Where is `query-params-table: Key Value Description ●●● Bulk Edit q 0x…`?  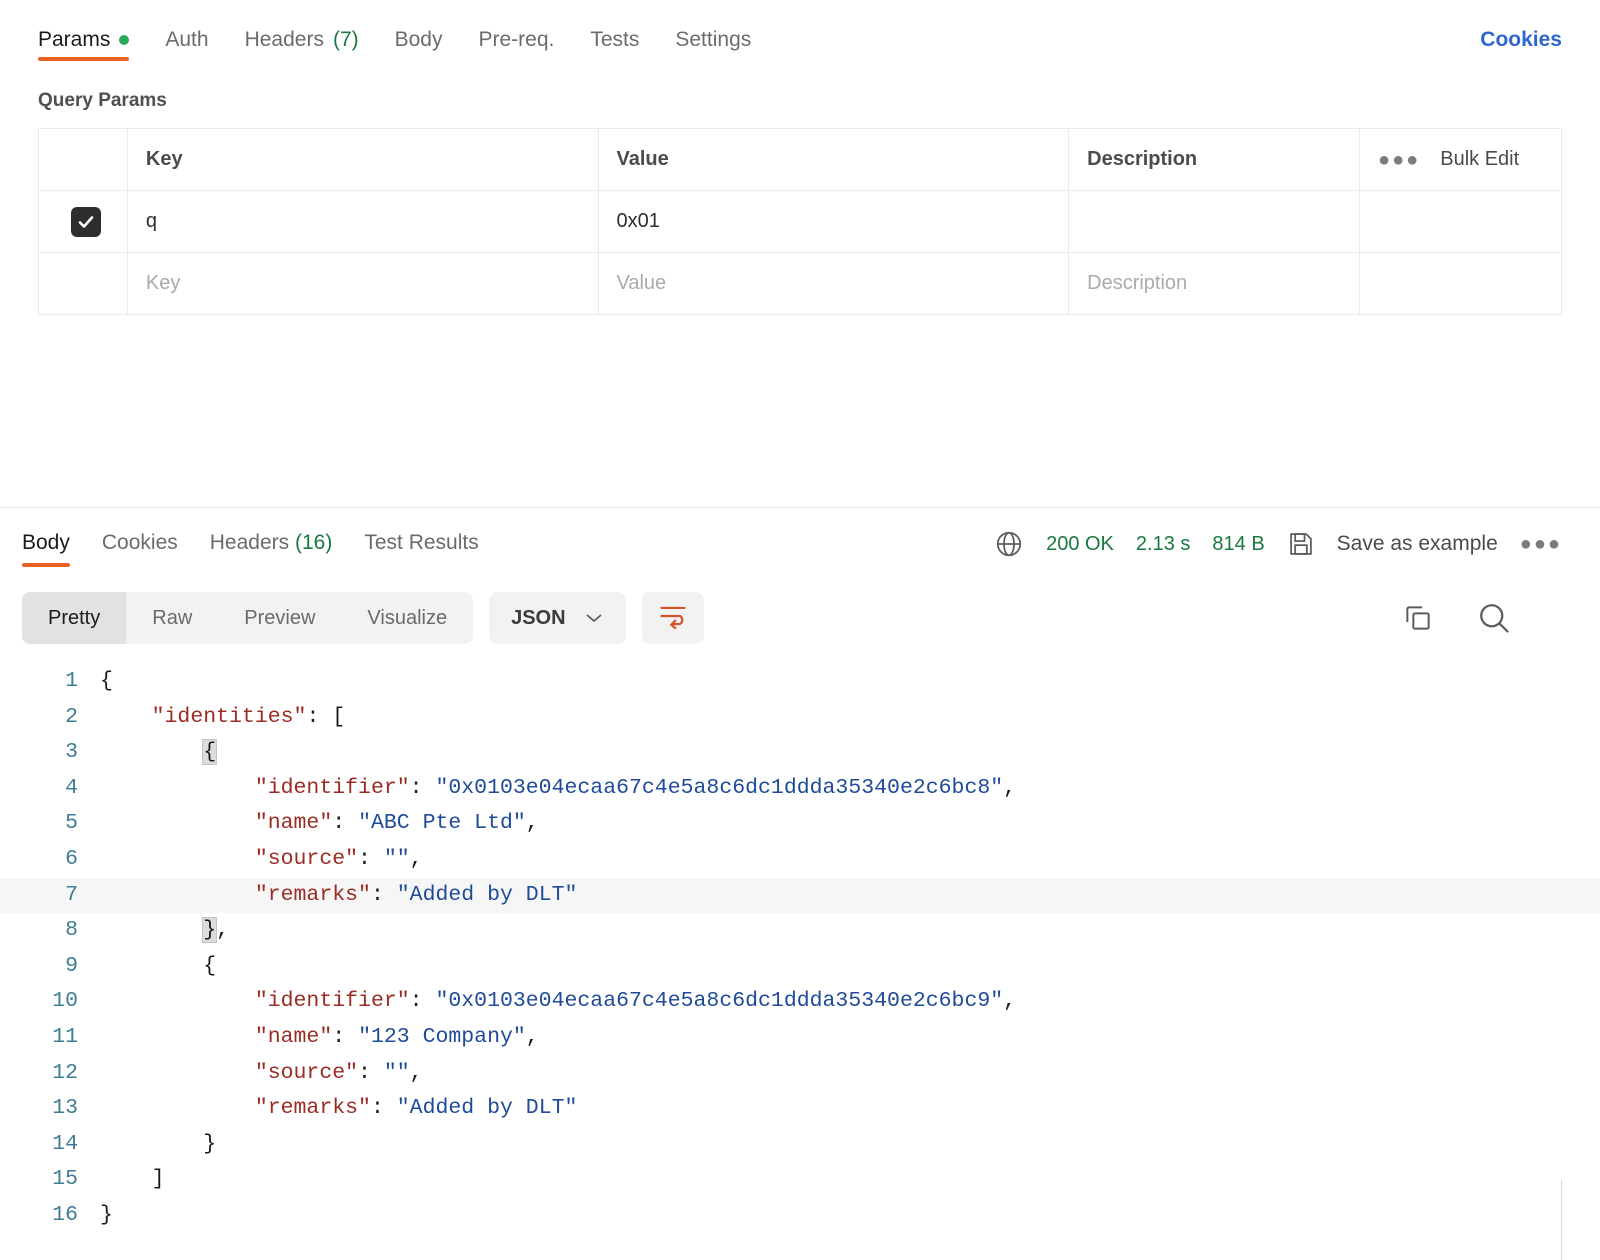
query-params-table: Key Value Description ●●● Bulk Edit q 0x… is located at coordinates (800, 221).